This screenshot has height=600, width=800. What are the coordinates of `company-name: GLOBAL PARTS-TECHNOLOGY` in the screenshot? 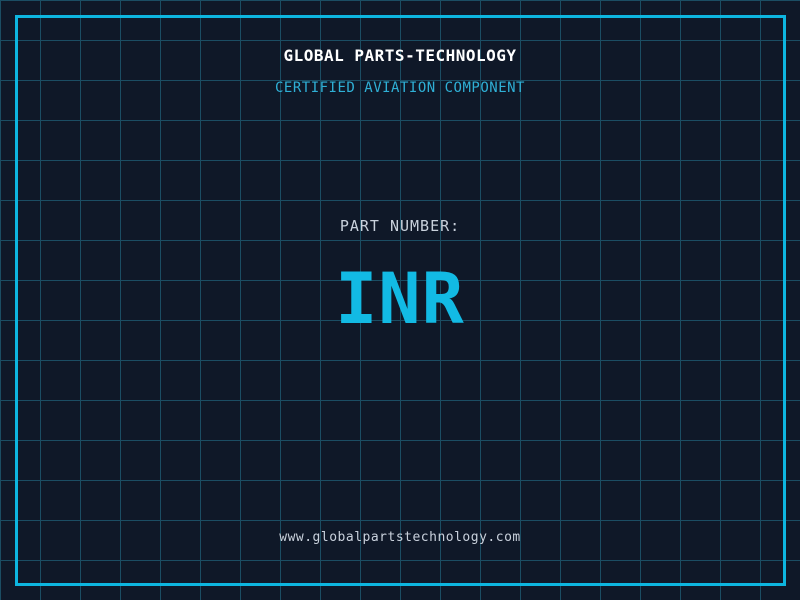 It's located at (400, 55).